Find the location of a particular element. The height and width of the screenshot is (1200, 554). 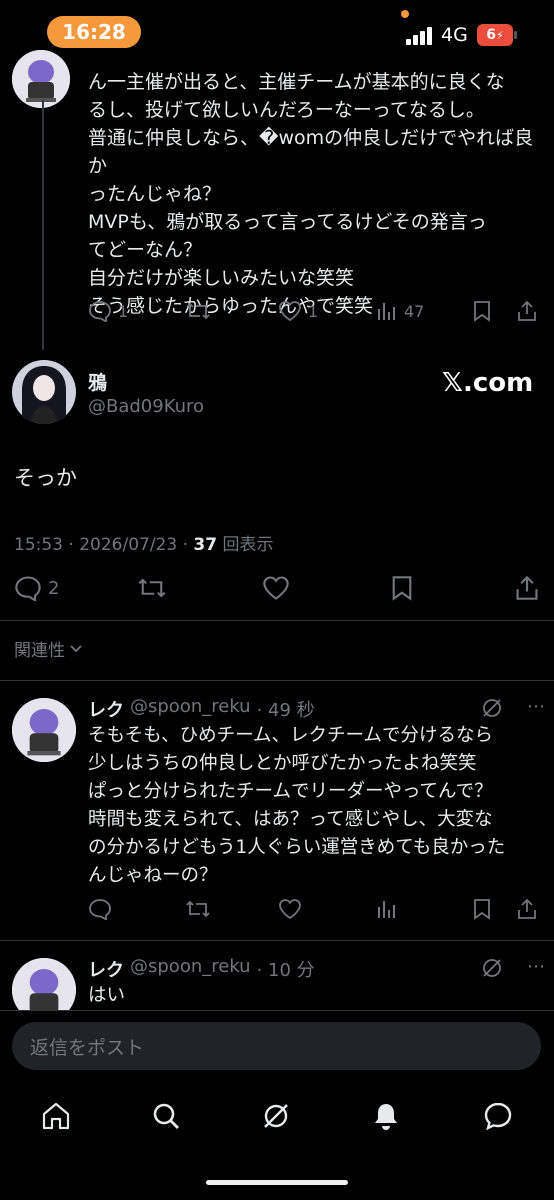

reply-count: 2 is located at coordinates (54, 588).